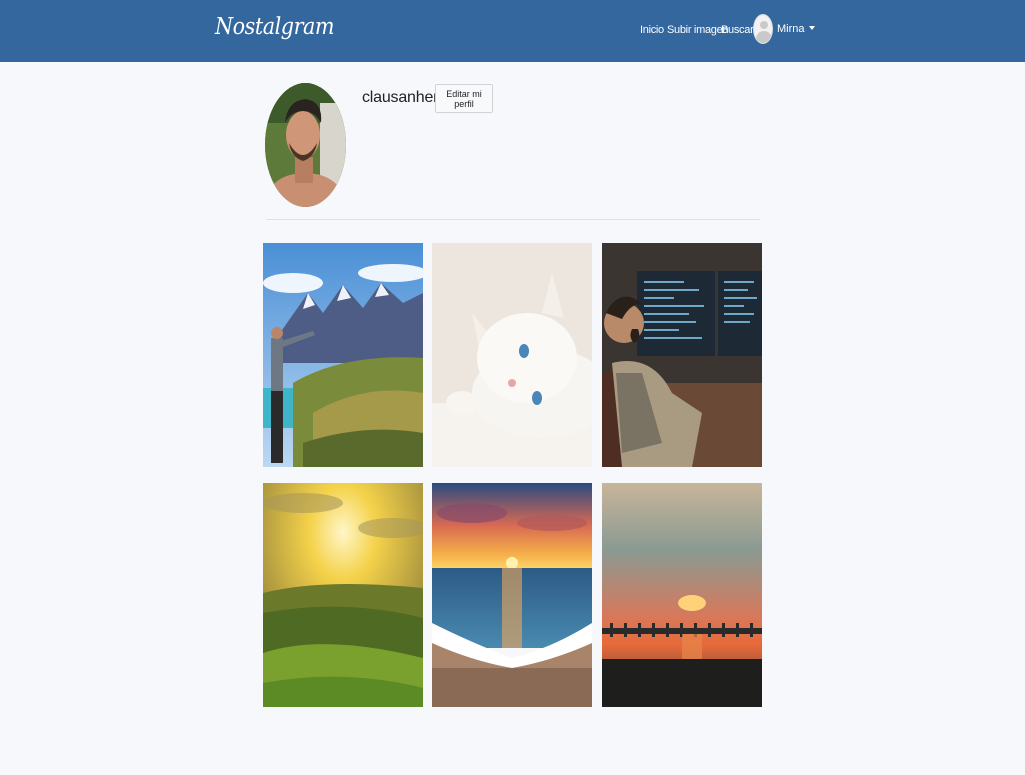 The image size is (1025, 775). I want to click on user-menu-dropdown: Mirna, so click(784, 29).